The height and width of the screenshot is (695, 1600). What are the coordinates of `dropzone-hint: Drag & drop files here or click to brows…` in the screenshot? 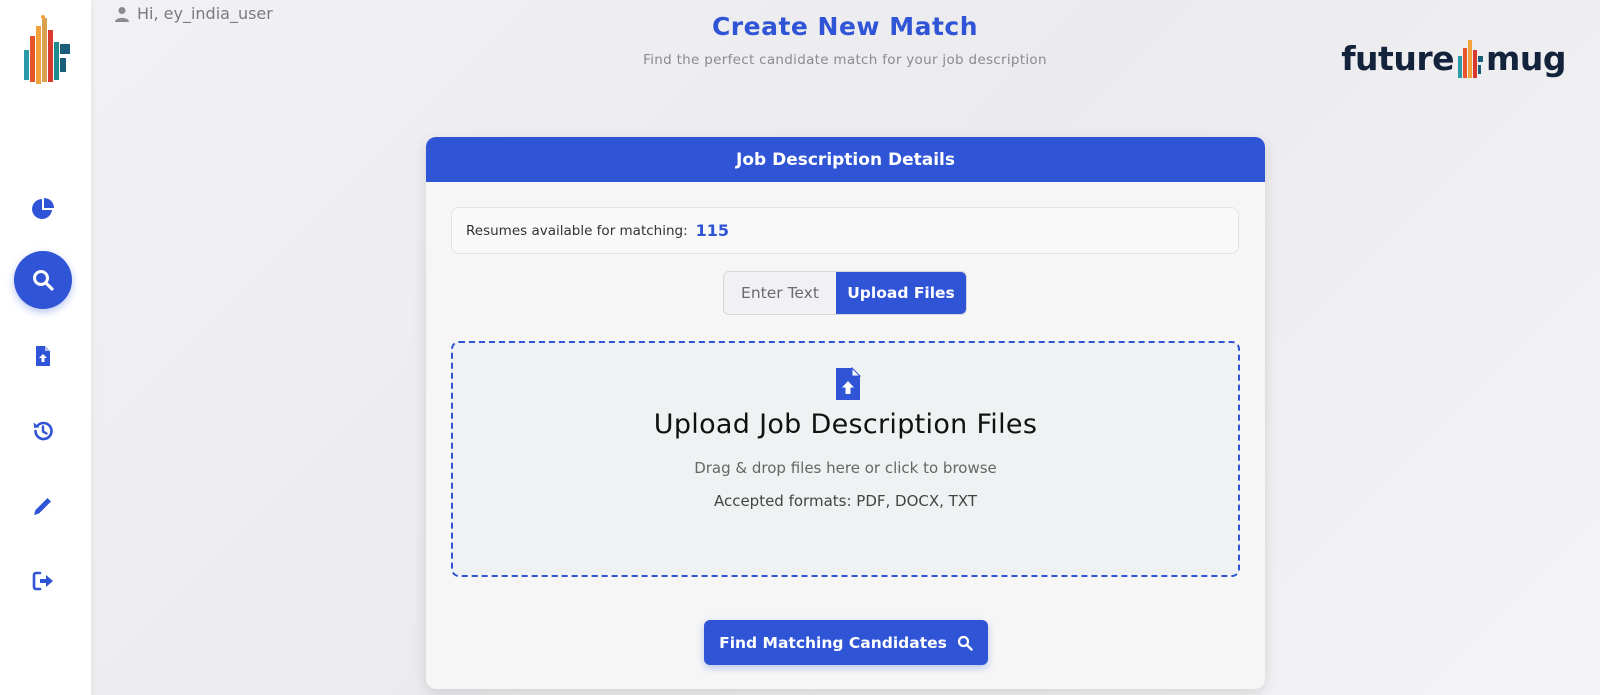 It's located at (845, 468).